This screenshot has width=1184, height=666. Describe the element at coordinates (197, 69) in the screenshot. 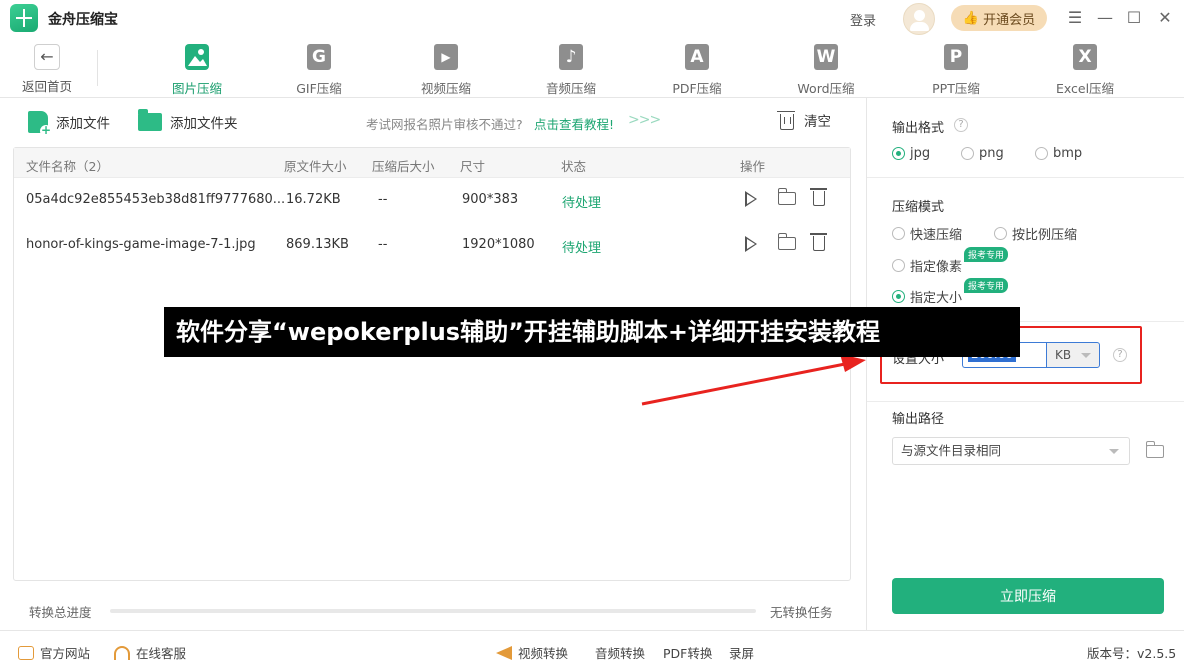

I see `tab-image-compress: 图片压缩` at that location.